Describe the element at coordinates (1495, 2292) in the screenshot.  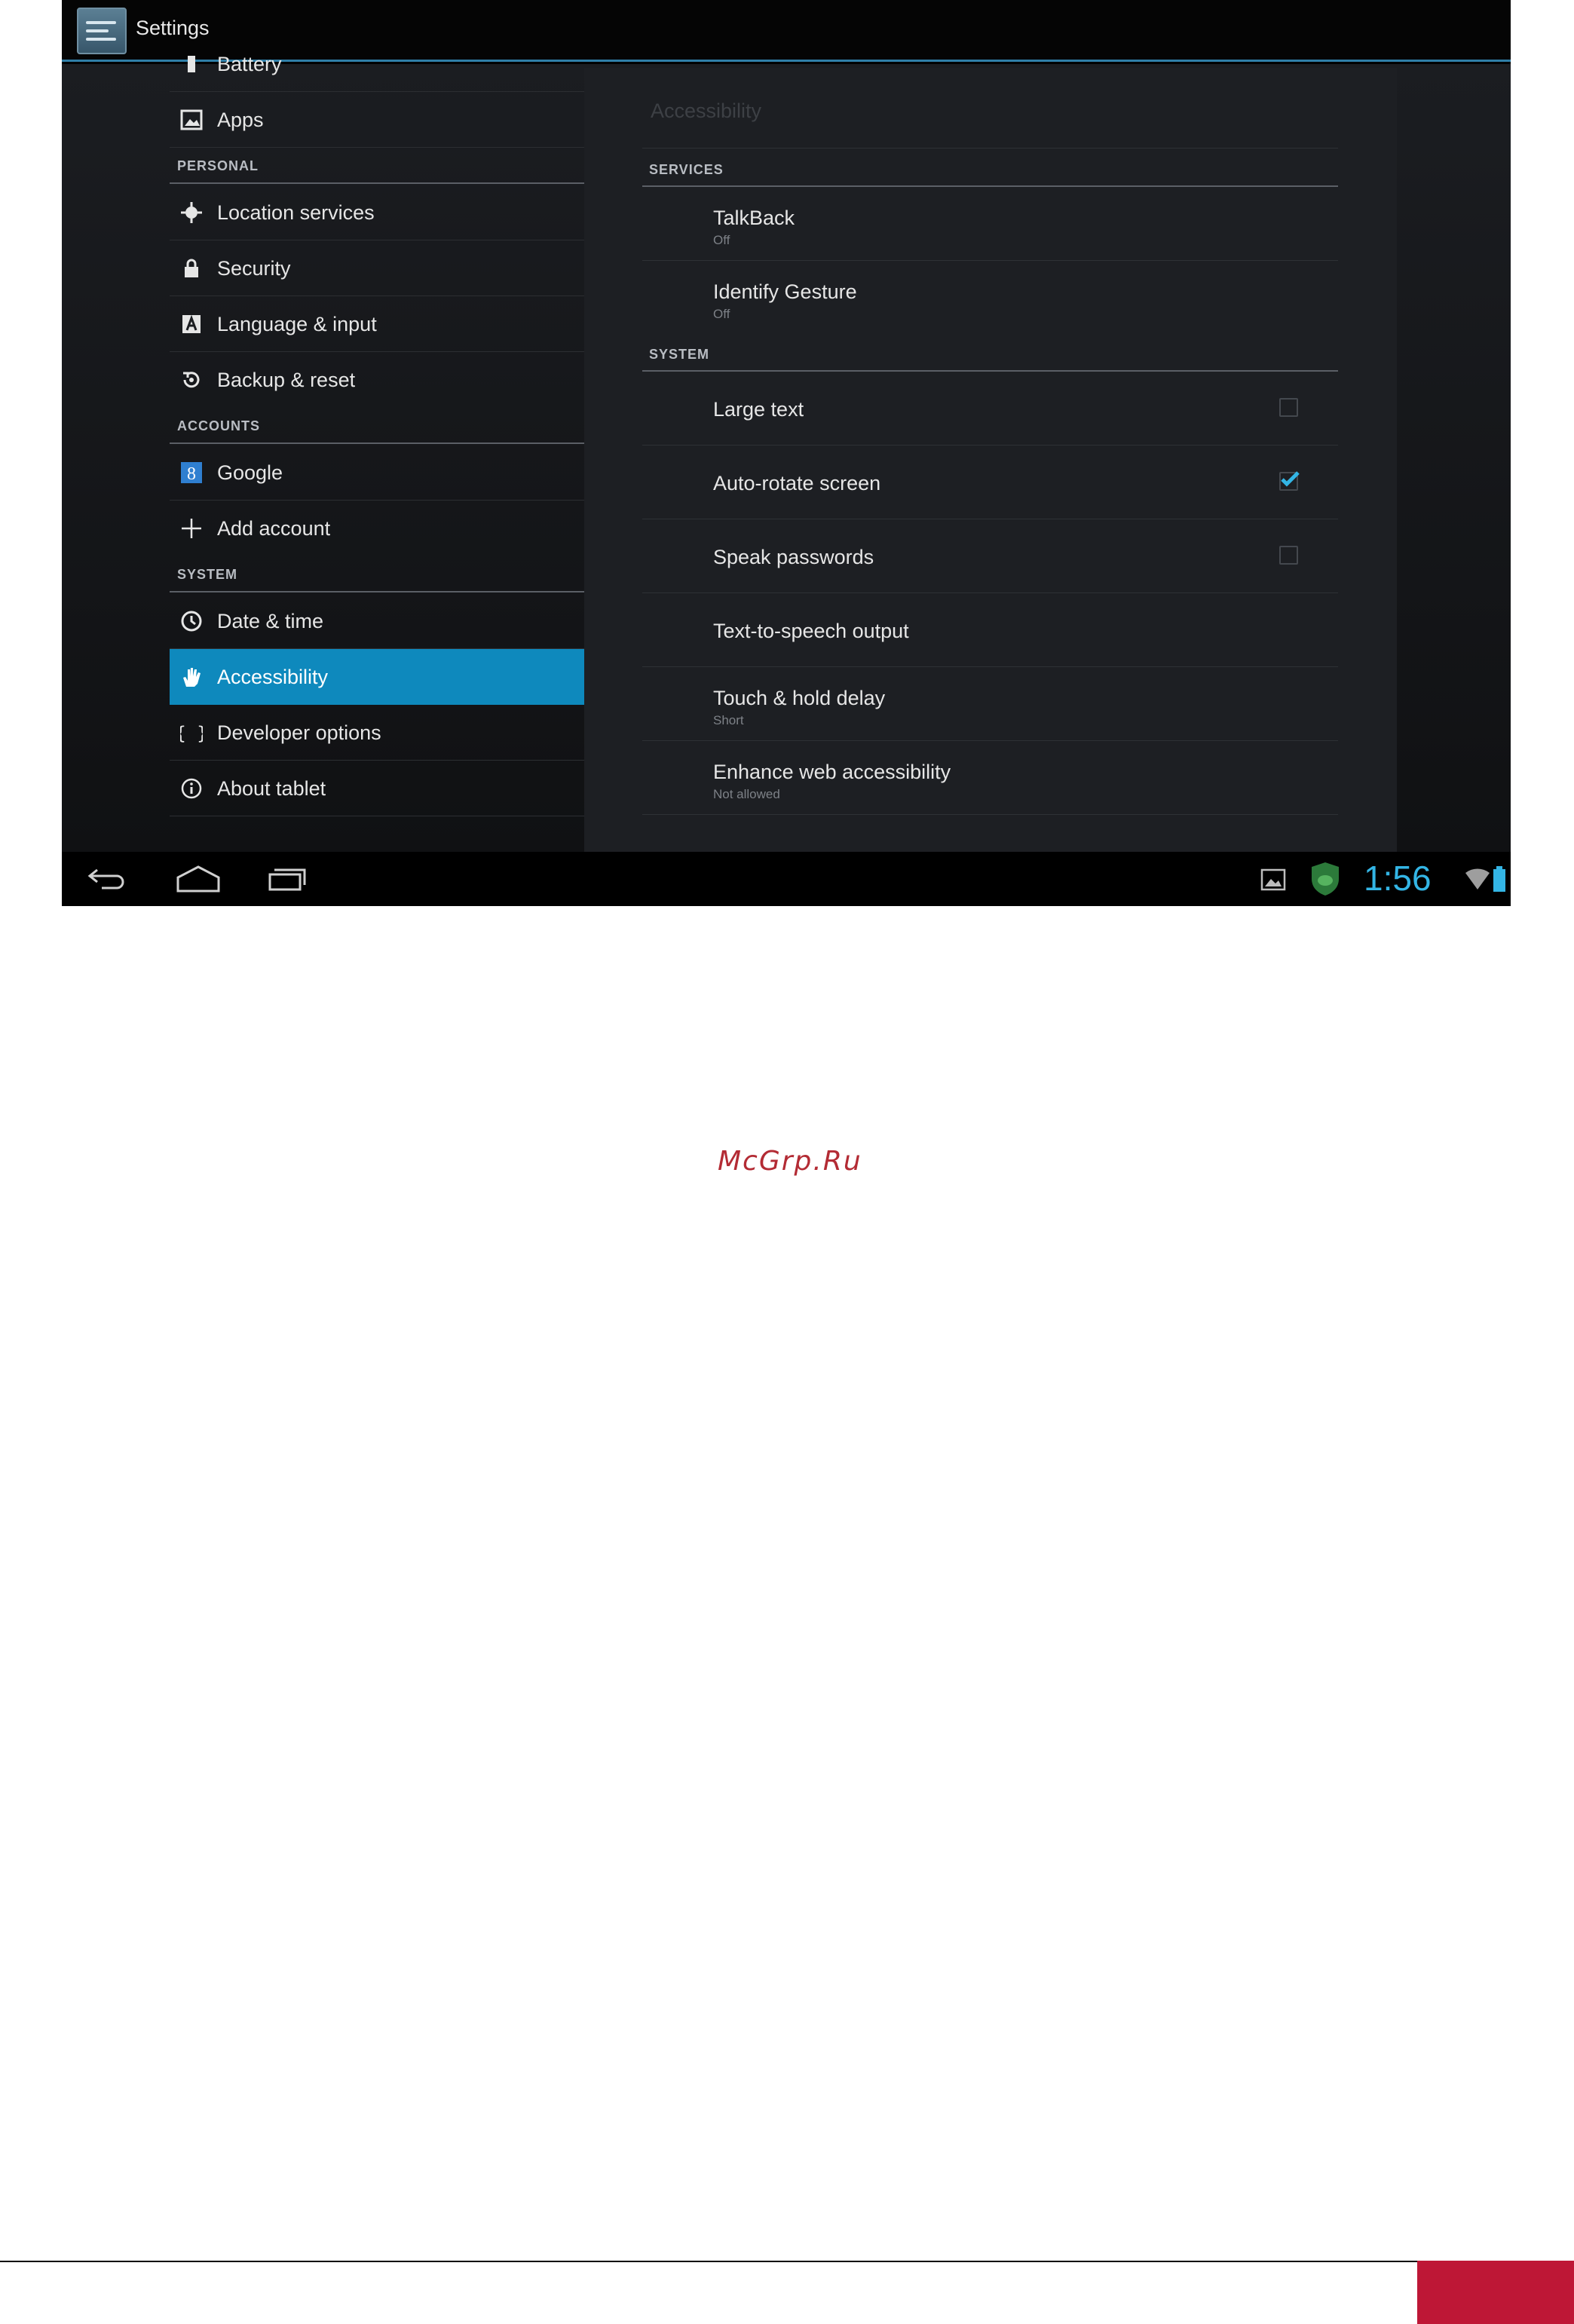
I see `footer-accent-block` at that location.